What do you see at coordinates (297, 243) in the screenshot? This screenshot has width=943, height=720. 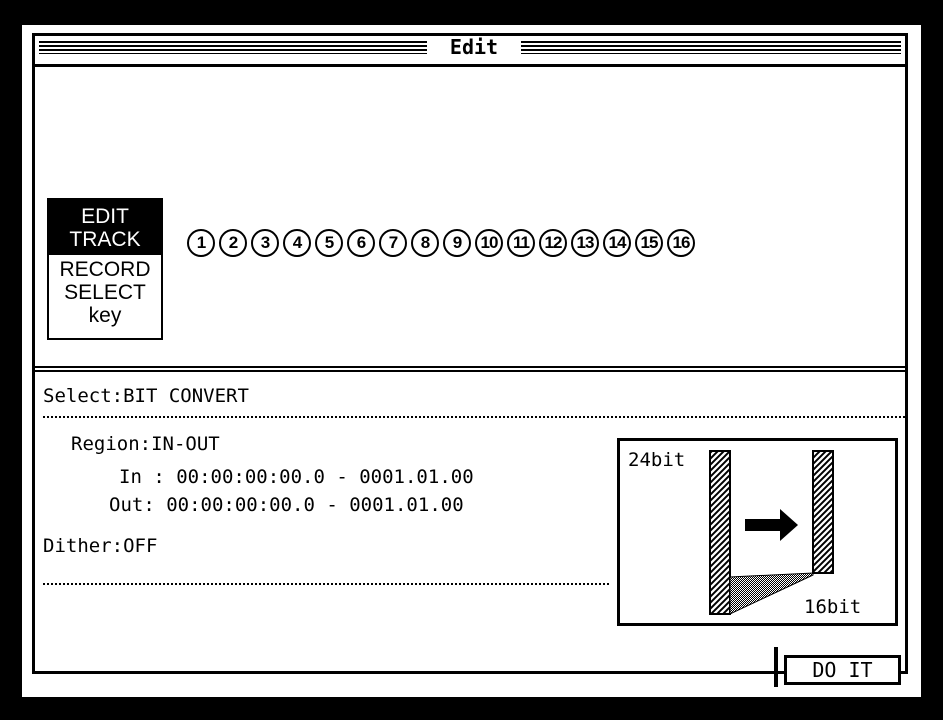 I see `track-4-button: 4` at bounding box center [297, 243].